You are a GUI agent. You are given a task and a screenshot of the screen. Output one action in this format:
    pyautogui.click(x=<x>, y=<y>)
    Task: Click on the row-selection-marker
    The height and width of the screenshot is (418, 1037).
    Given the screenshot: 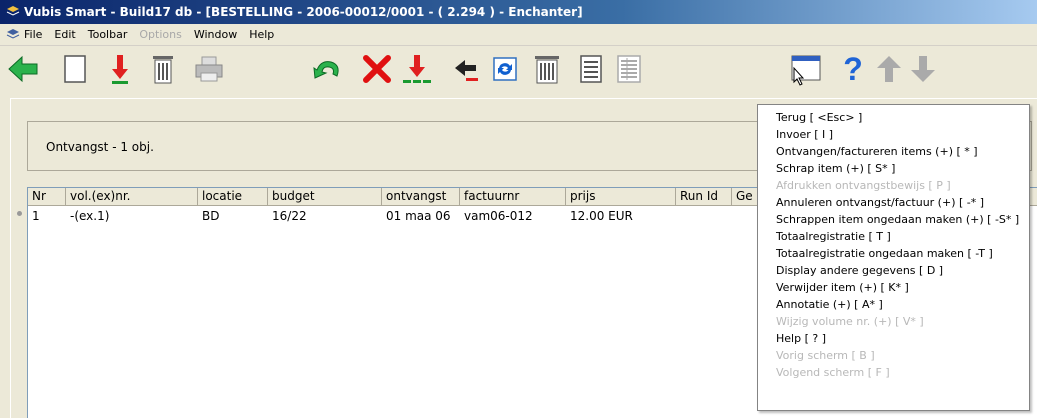 What is the action you would take?
    pyautogui.click(x=19, y=213)
    